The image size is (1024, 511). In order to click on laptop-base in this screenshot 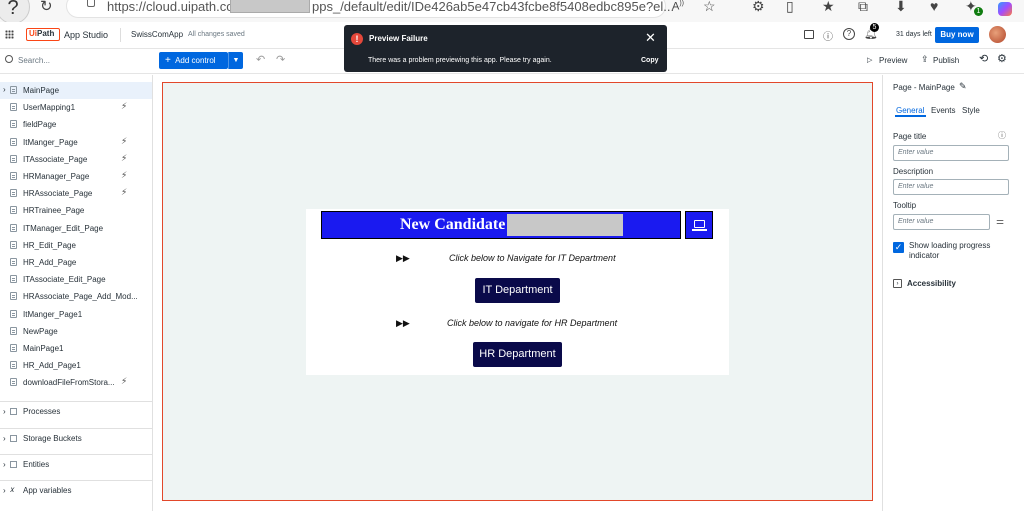, I will do `click(699, 230)`.